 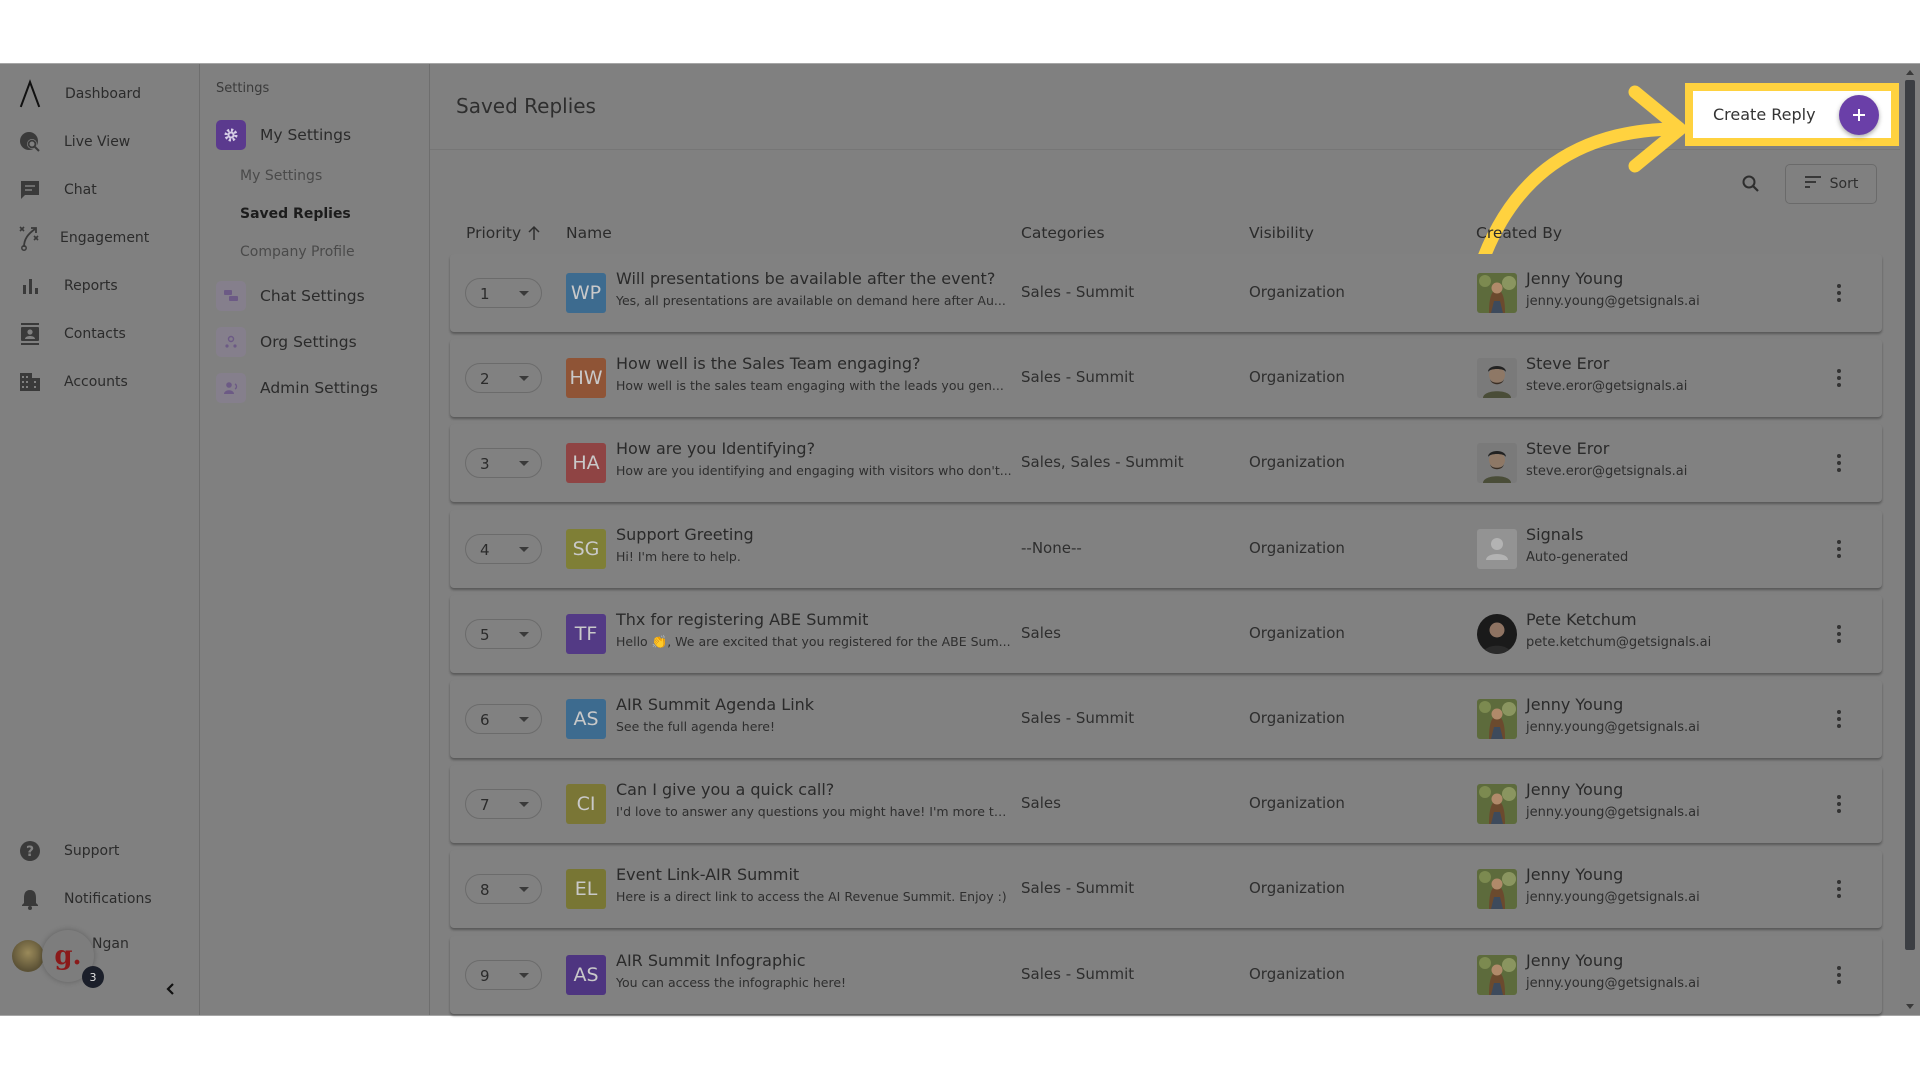 What do you see at coordinates (503, 293) in the screenshot?
I see `priority-dropdown: 1` at bounding box center [503, 293].